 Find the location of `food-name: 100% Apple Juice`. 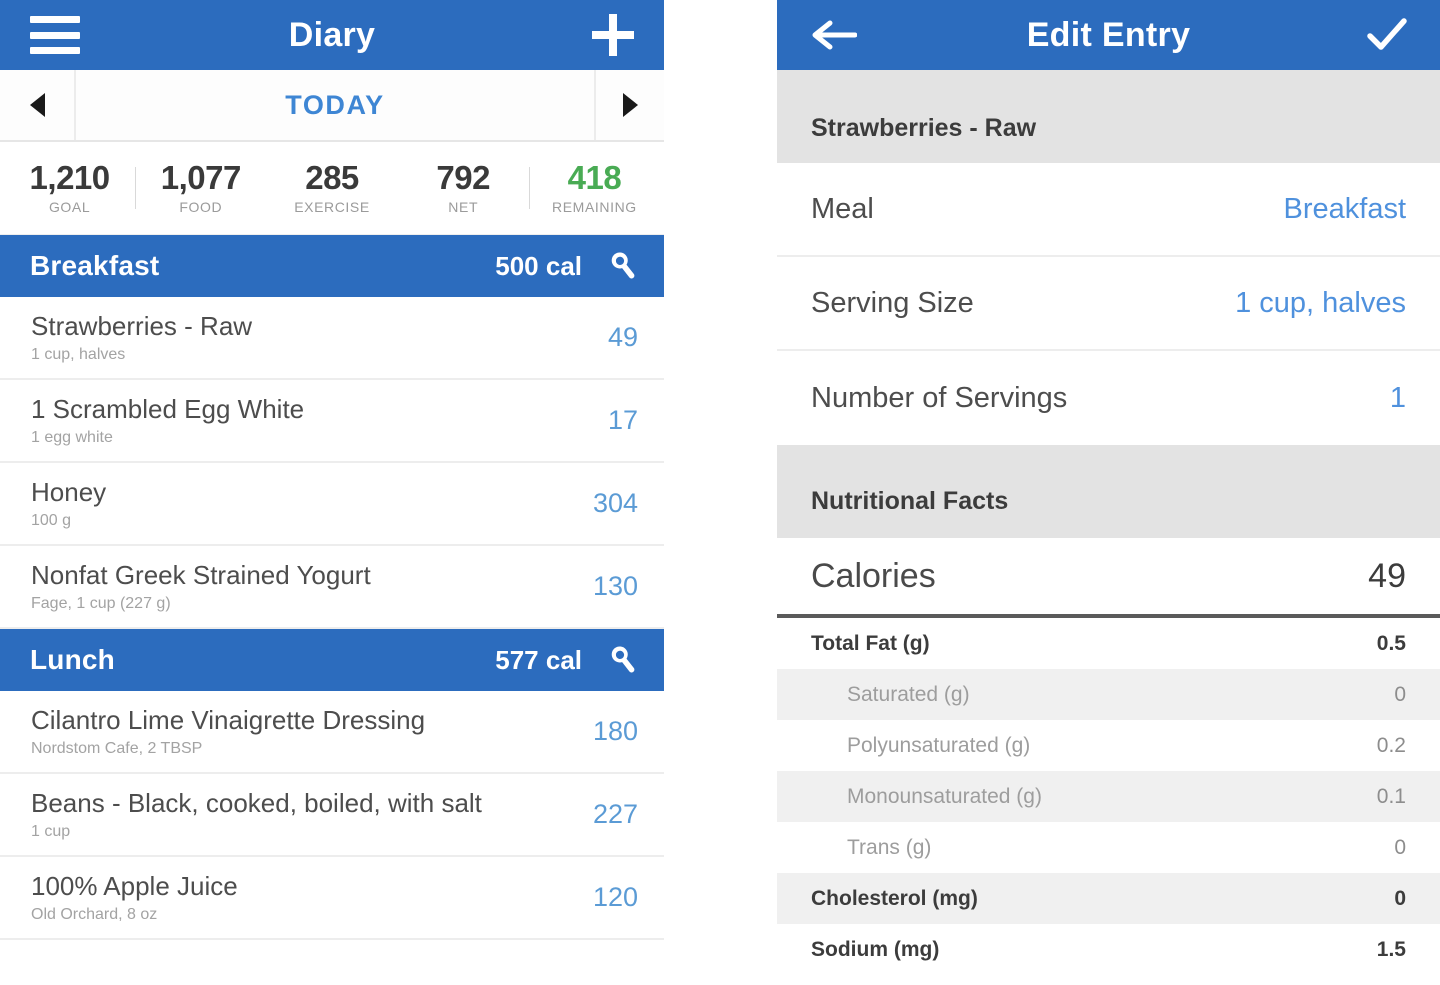

food-name: 100% Apple Juice is located at coordinates (134, 886).